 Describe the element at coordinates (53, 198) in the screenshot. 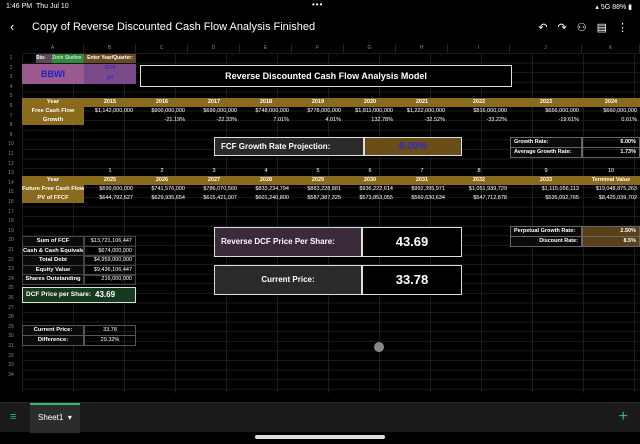

I see `proj-pv-label: PV of FFCF` at that location.